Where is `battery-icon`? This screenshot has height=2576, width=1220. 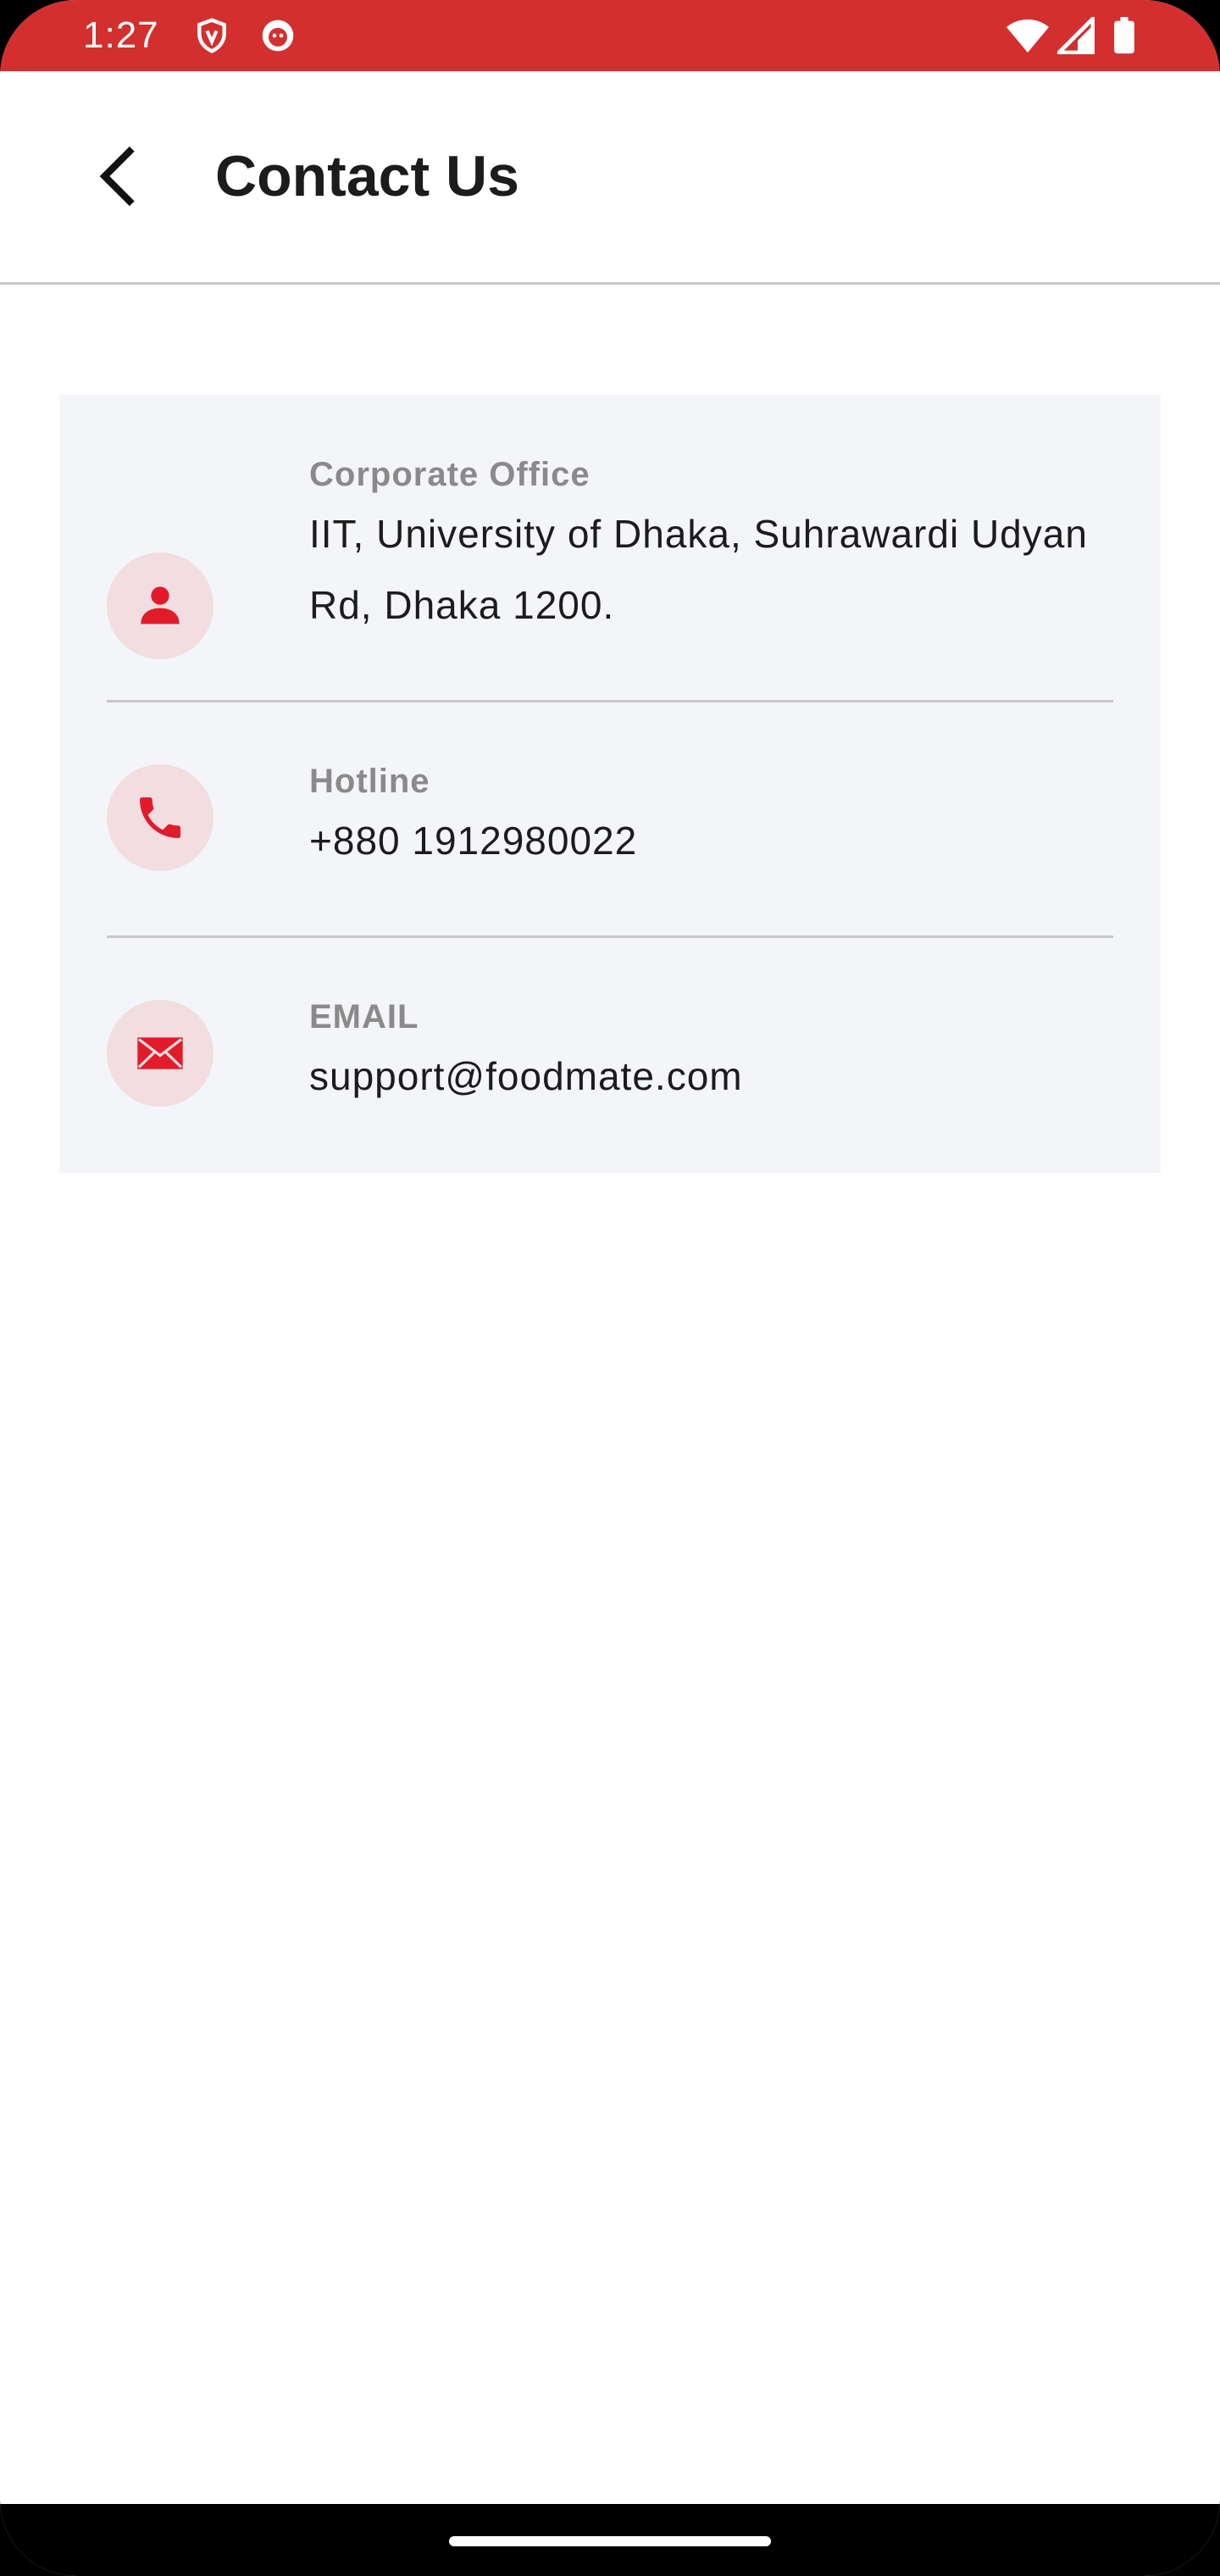
battery-icon is located at coordinates (1124, 35).